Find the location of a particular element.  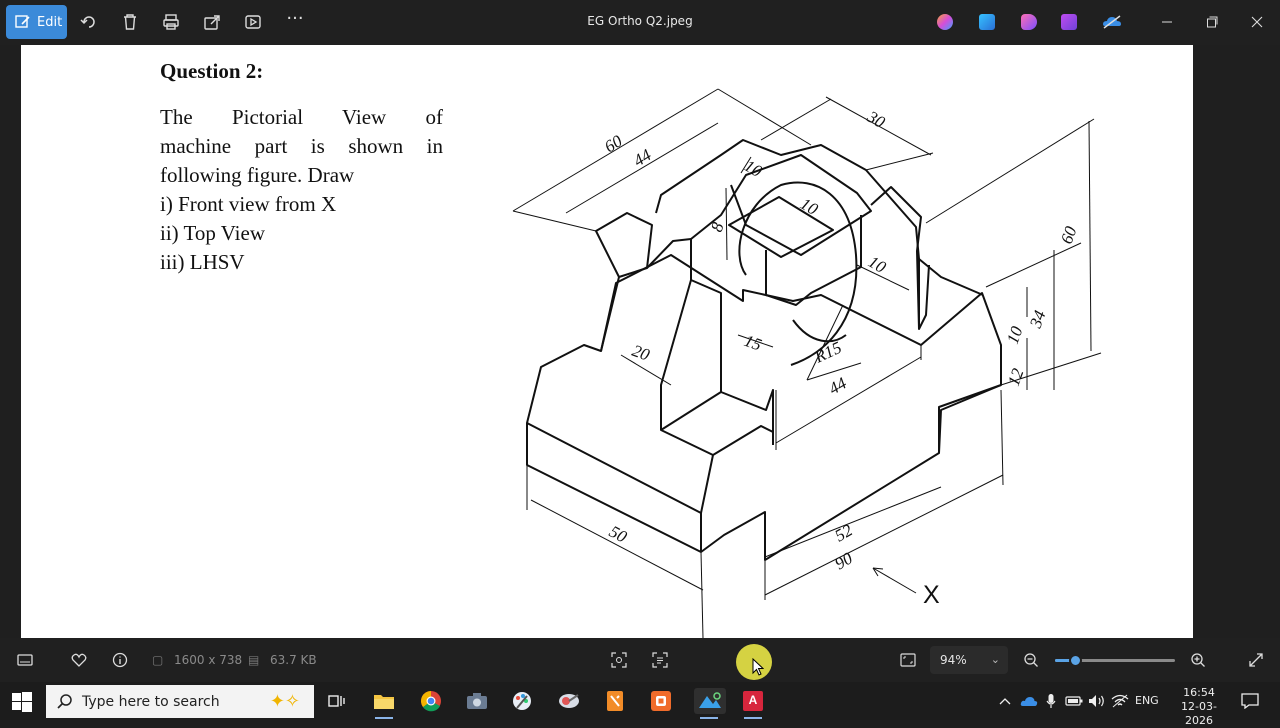

onedrive-icon is located at coordinates (1112, 22).